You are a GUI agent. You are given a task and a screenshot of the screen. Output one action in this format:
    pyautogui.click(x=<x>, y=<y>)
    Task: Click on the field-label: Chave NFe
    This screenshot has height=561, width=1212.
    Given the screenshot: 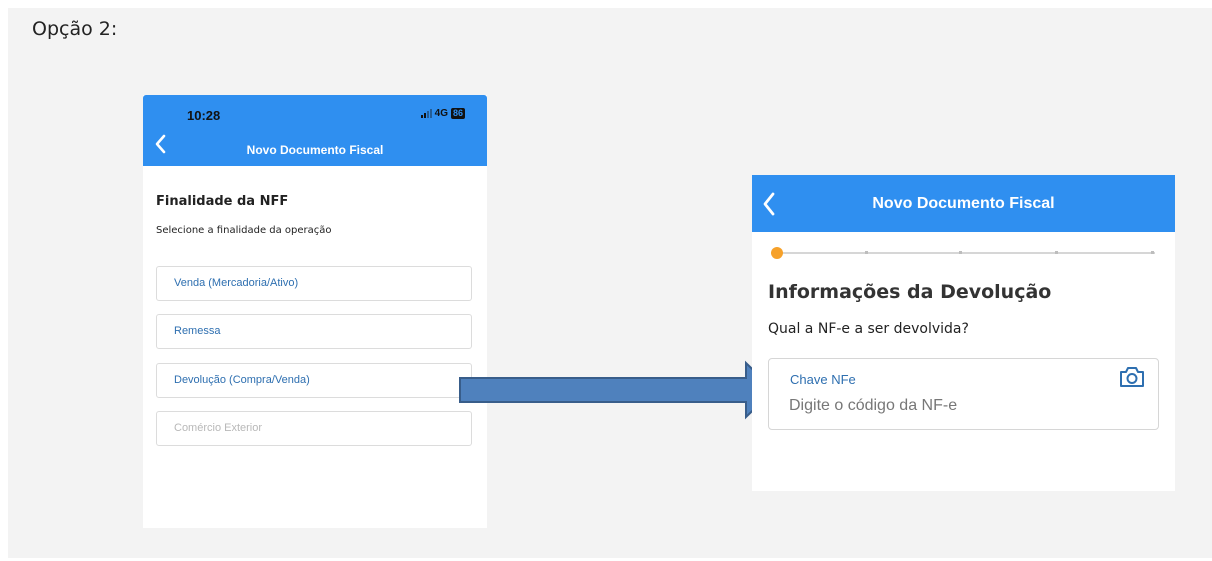 What is the action you would take?
    pyautogui.click(x=823, y=379)
    